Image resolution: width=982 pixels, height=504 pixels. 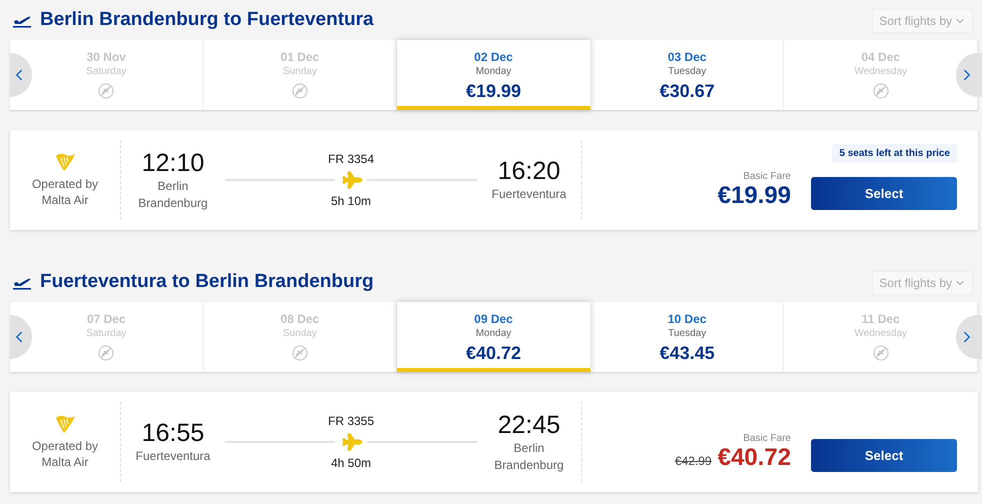 I want to click on date-price: €43.45, so click(x=687, y=353).